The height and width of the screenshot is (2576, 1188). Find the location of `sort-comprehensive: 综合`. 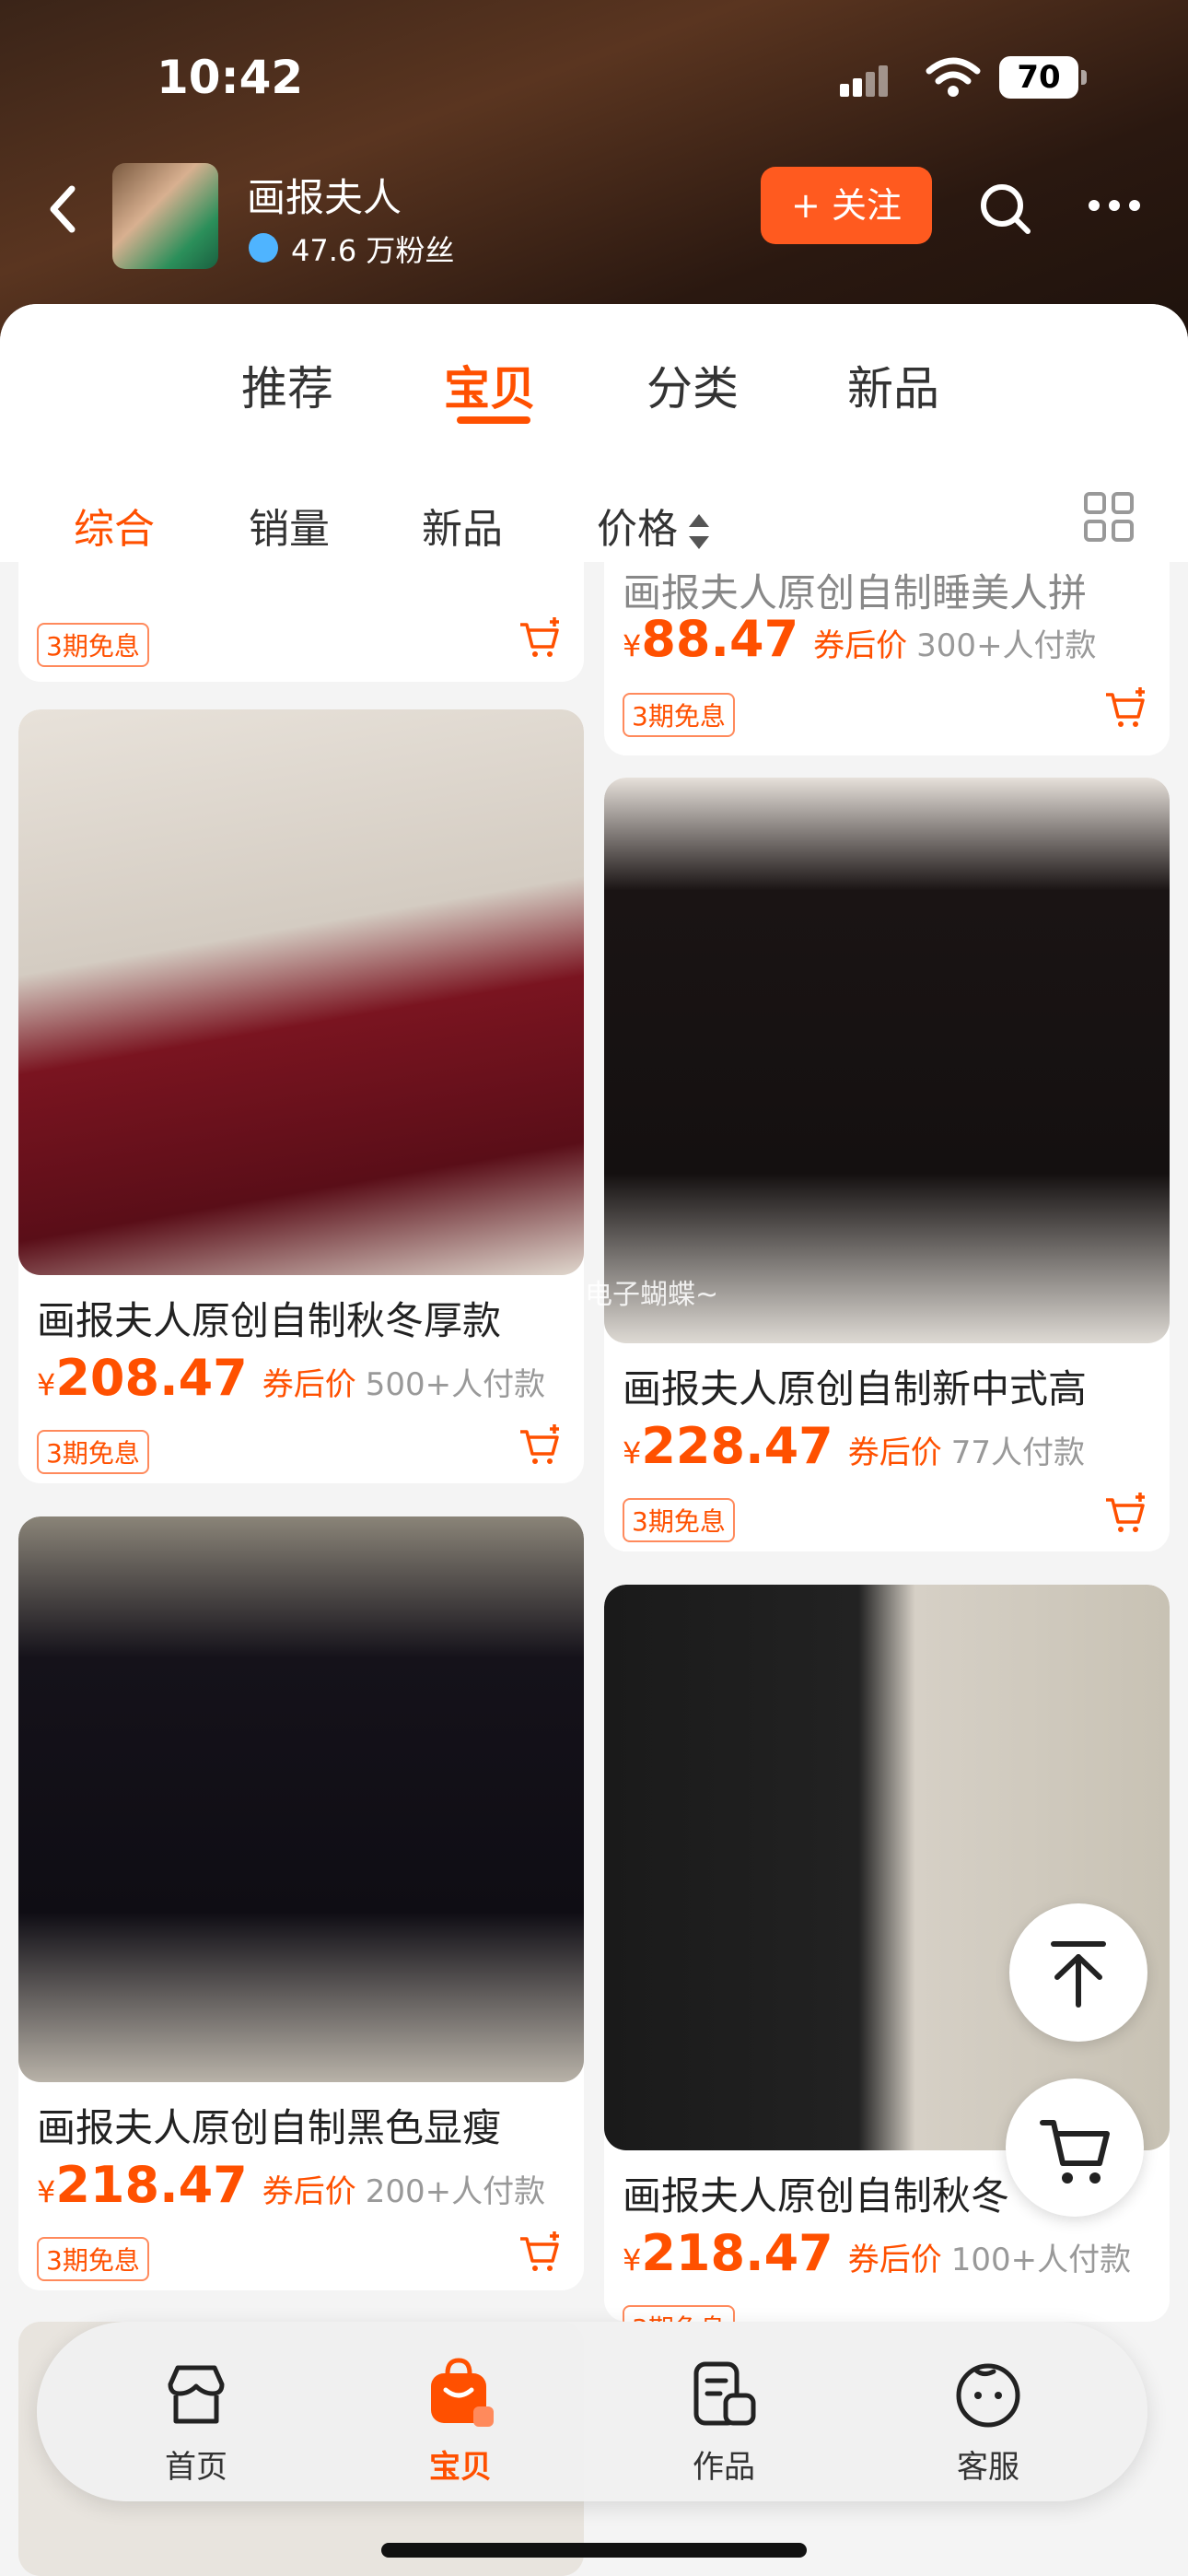

sort-comprehensive: 综合 is located at coordinates (114, 525).